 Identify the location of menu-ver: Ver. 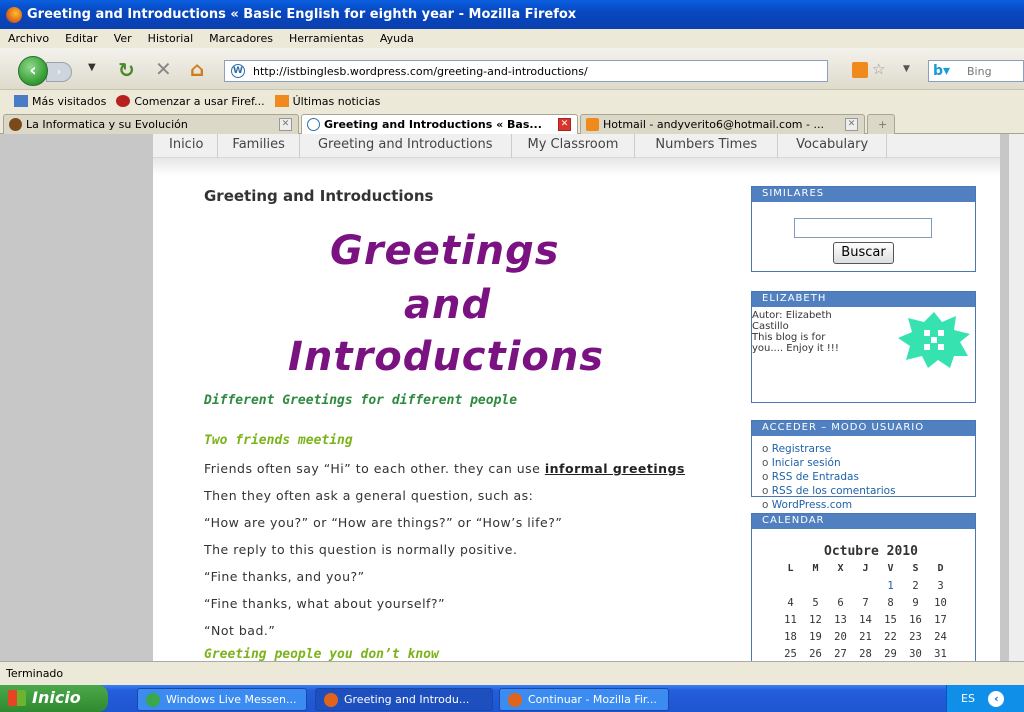
(123, 38).